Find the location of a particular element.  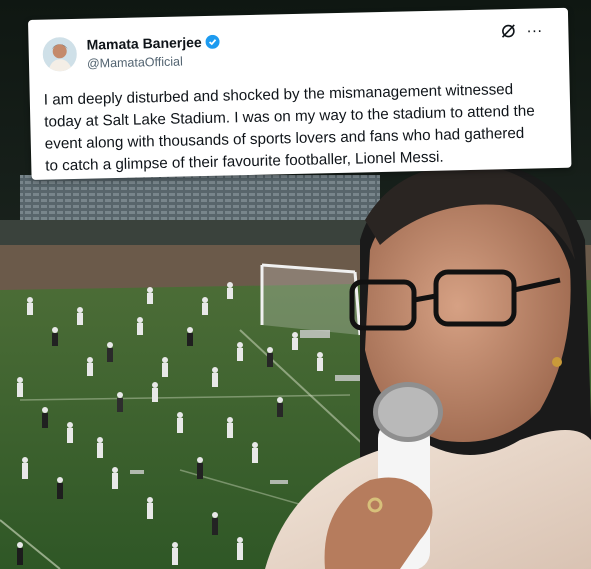

author-name: Mamata Banerjee is located at coordinates (144, 43).